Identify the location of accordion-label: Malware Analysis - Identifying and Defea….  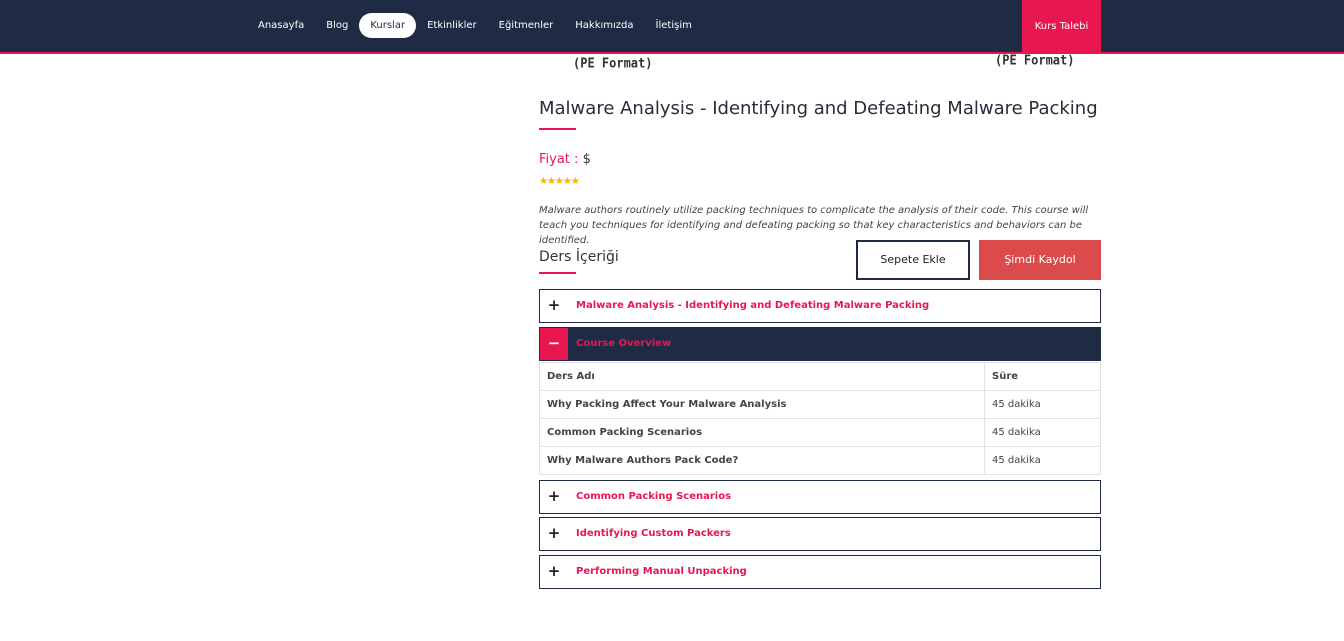
(753, 305).